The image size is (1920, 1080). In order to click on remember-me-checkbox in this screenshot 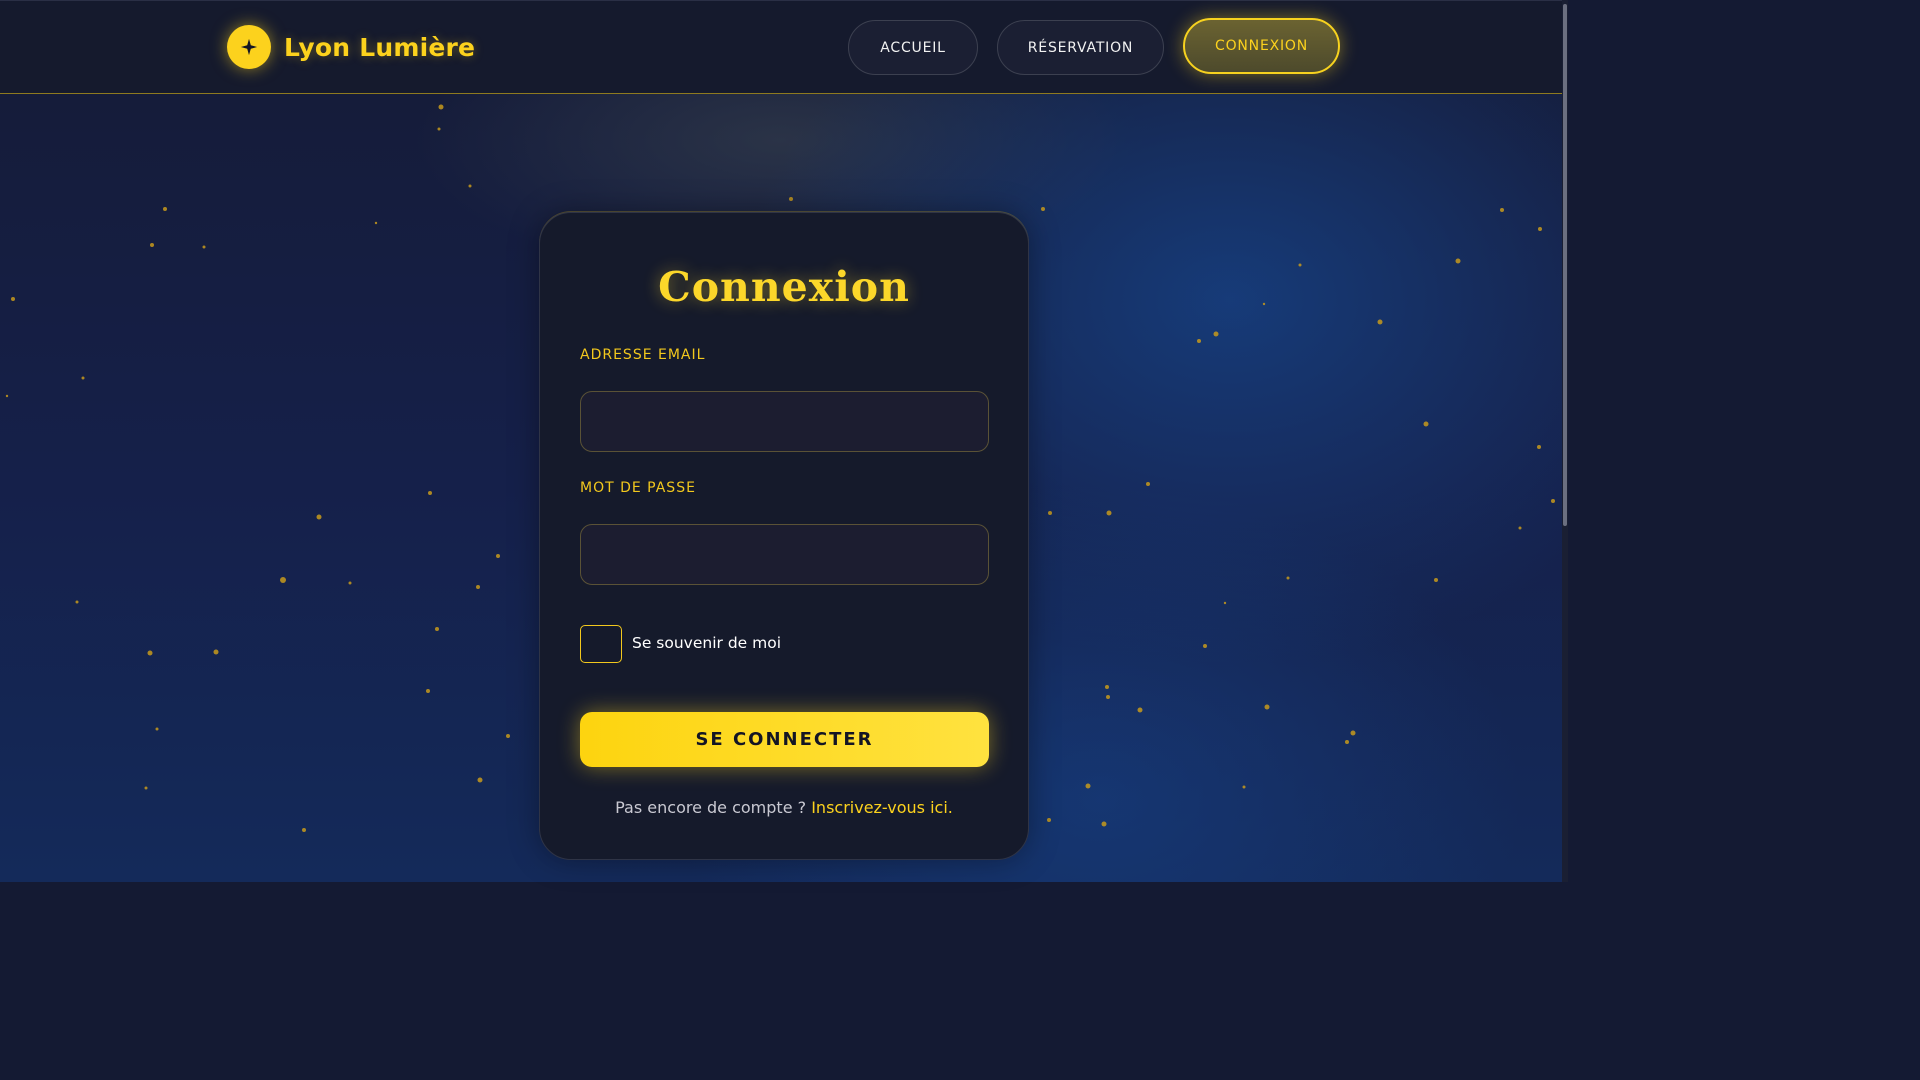, I will do `click(601, 644)`.